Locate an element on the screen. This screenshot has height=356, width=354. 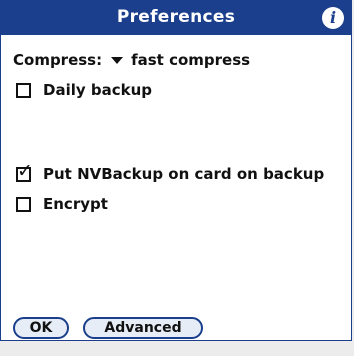
compress-row: Compress: fast compress is located at coordinates (131, 60).